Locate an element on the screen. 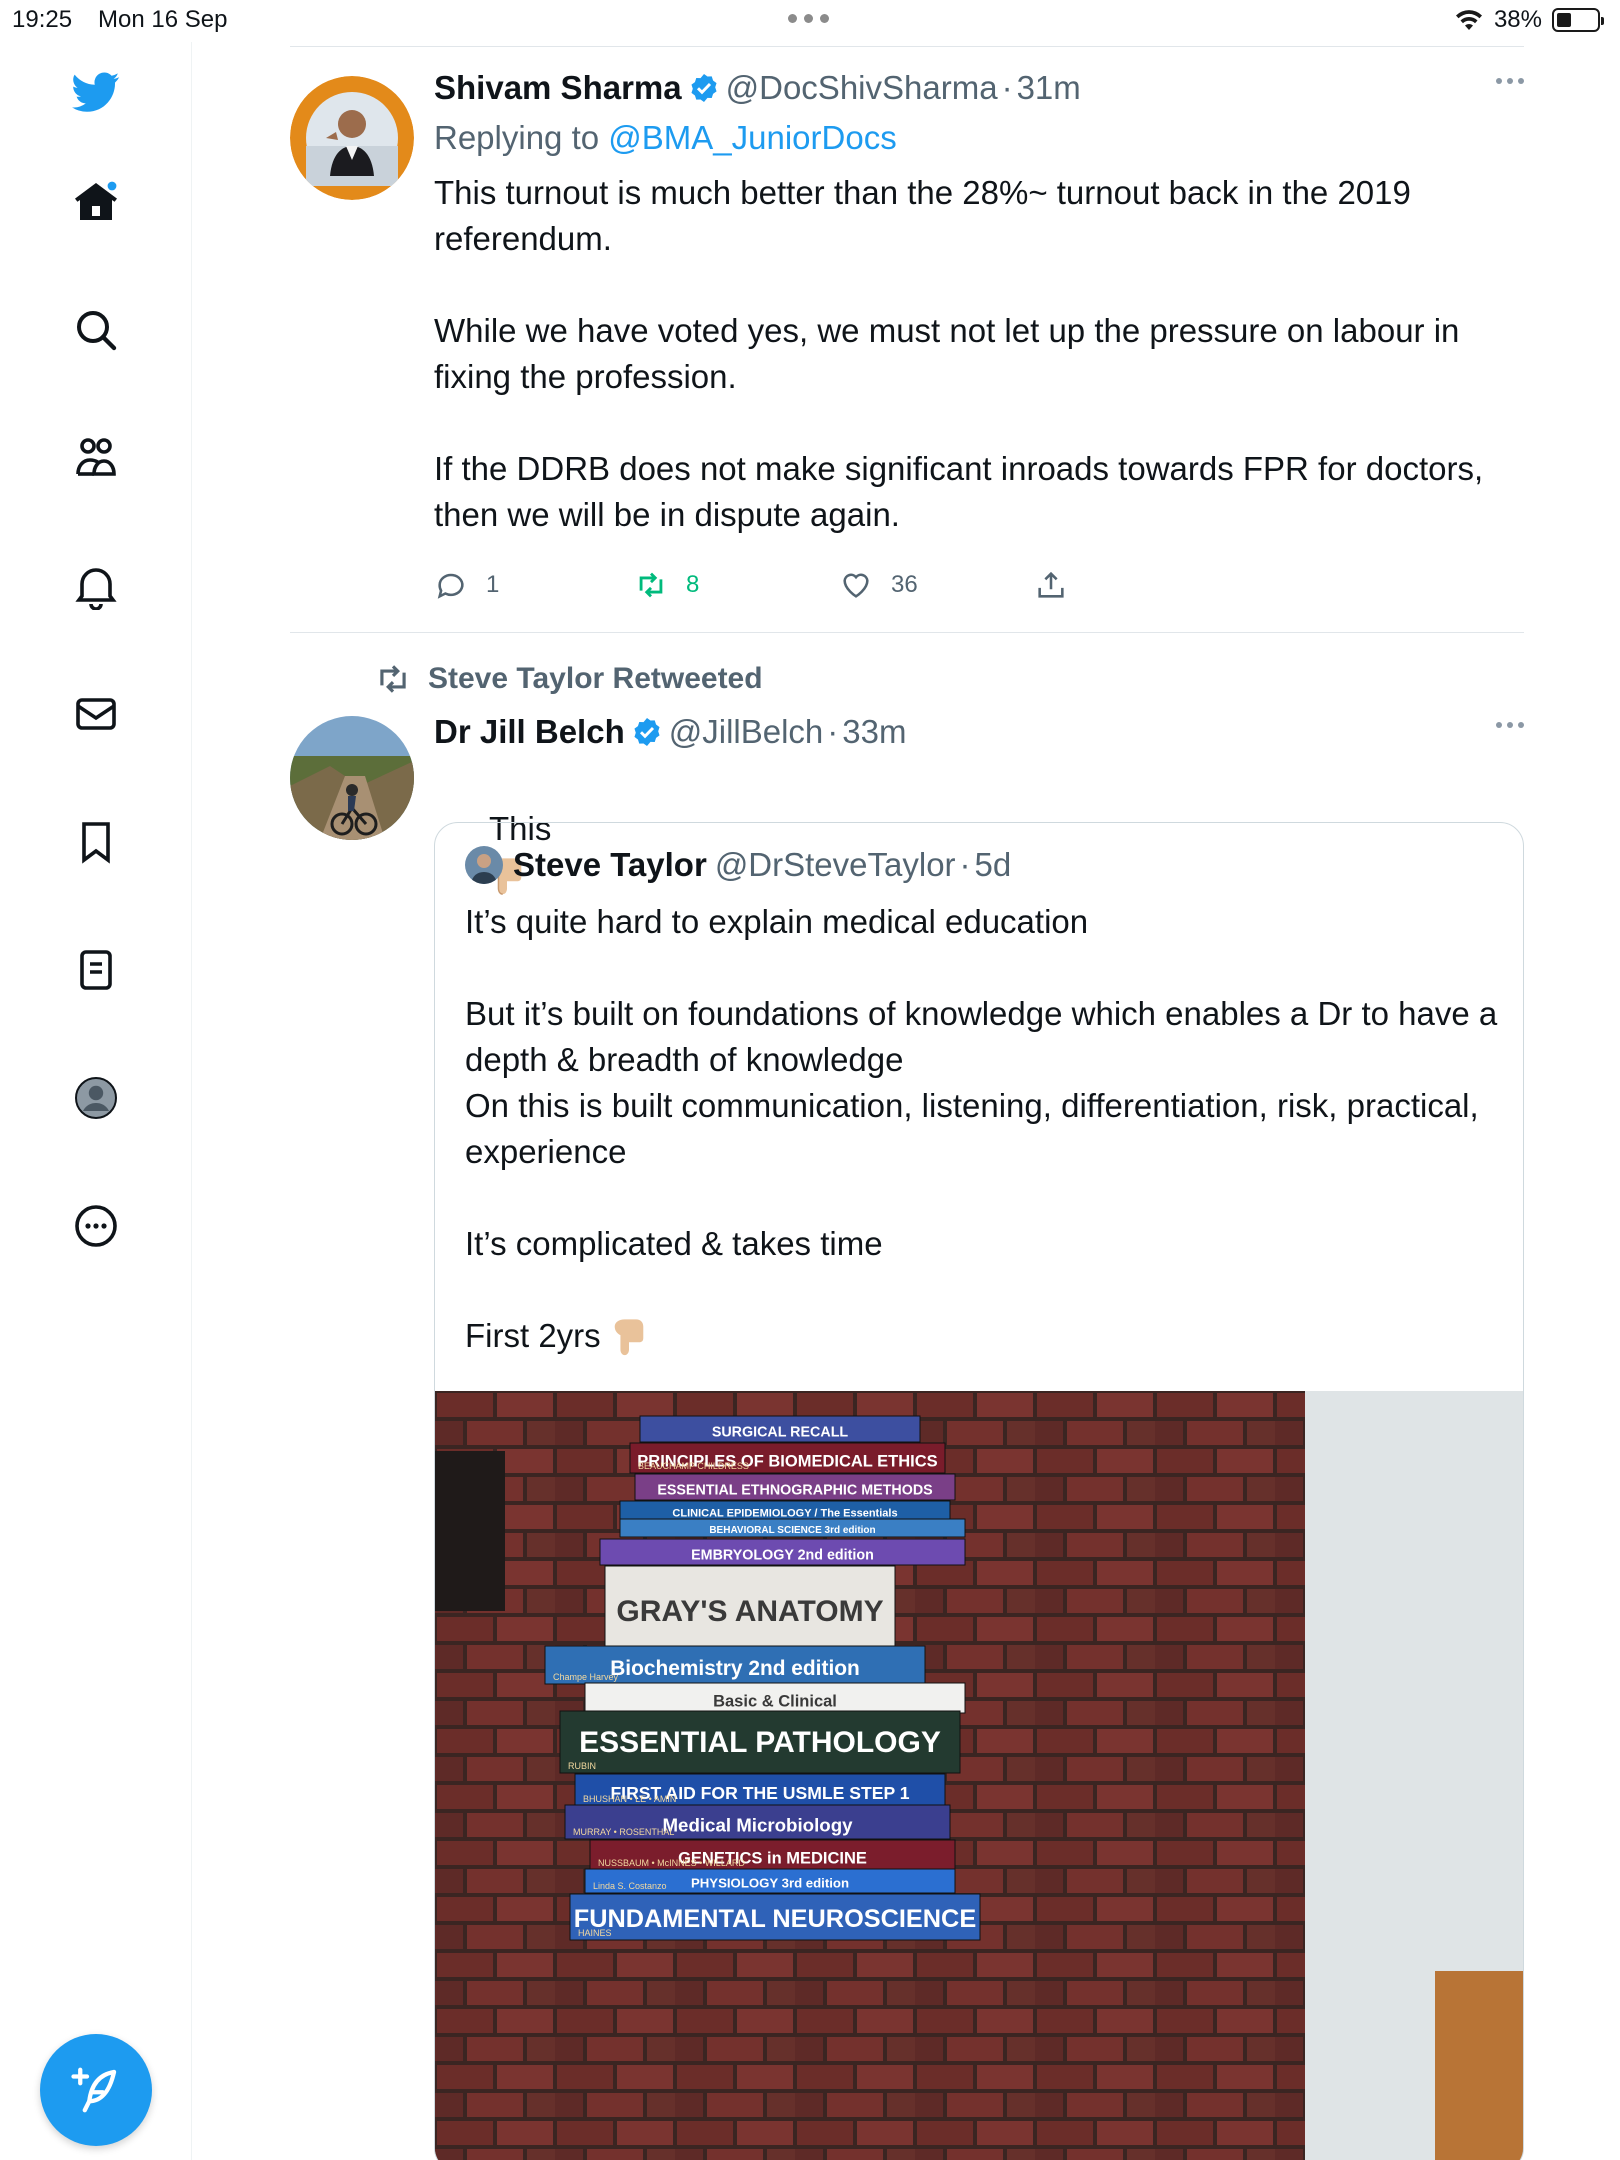  book-title: PHYSIOLOGY 3rd edition is located at coordinates (770, 1883).